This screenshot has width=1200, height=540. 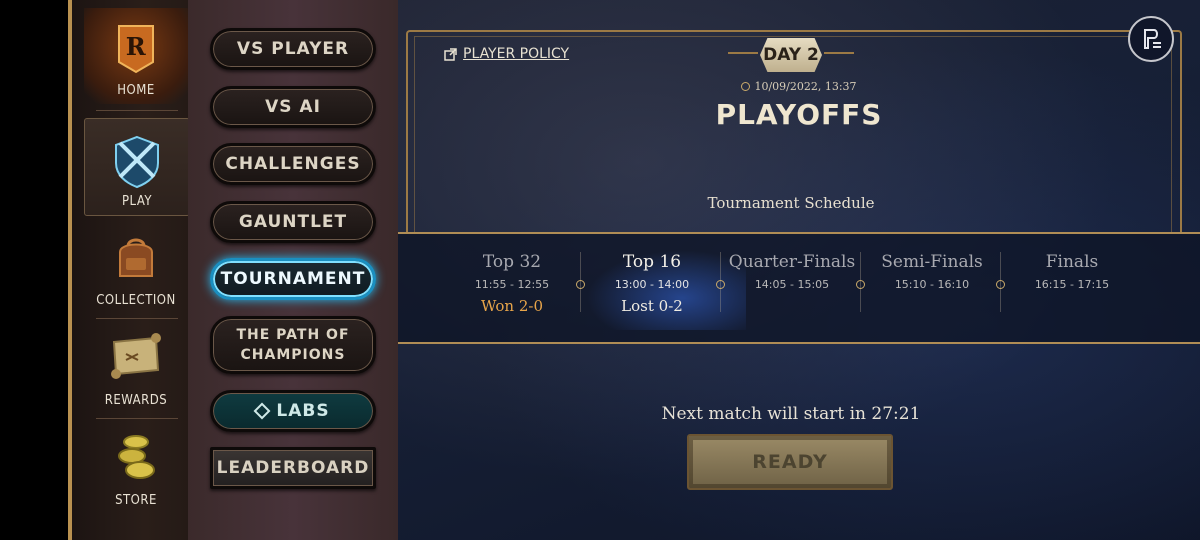 I want to click on stage-quarter-finals: Quarter-Finals 14:05 - 15:05, so click(x=792, y=271).